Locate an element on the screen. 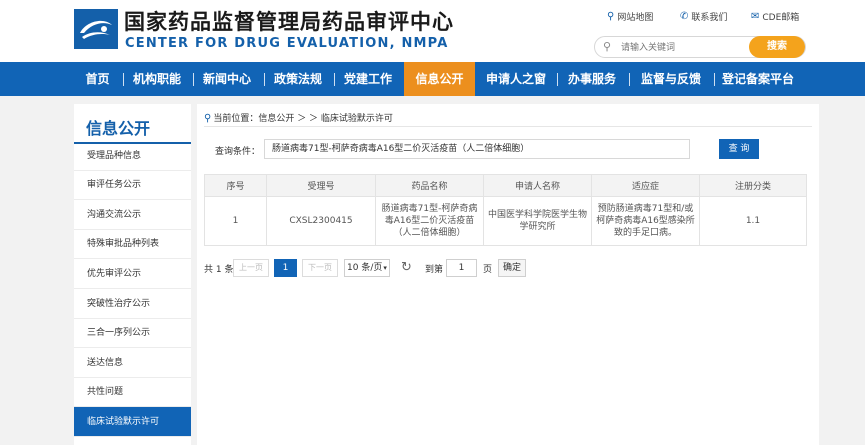  page-suffix: 页 is located at coordinates (488, 270).